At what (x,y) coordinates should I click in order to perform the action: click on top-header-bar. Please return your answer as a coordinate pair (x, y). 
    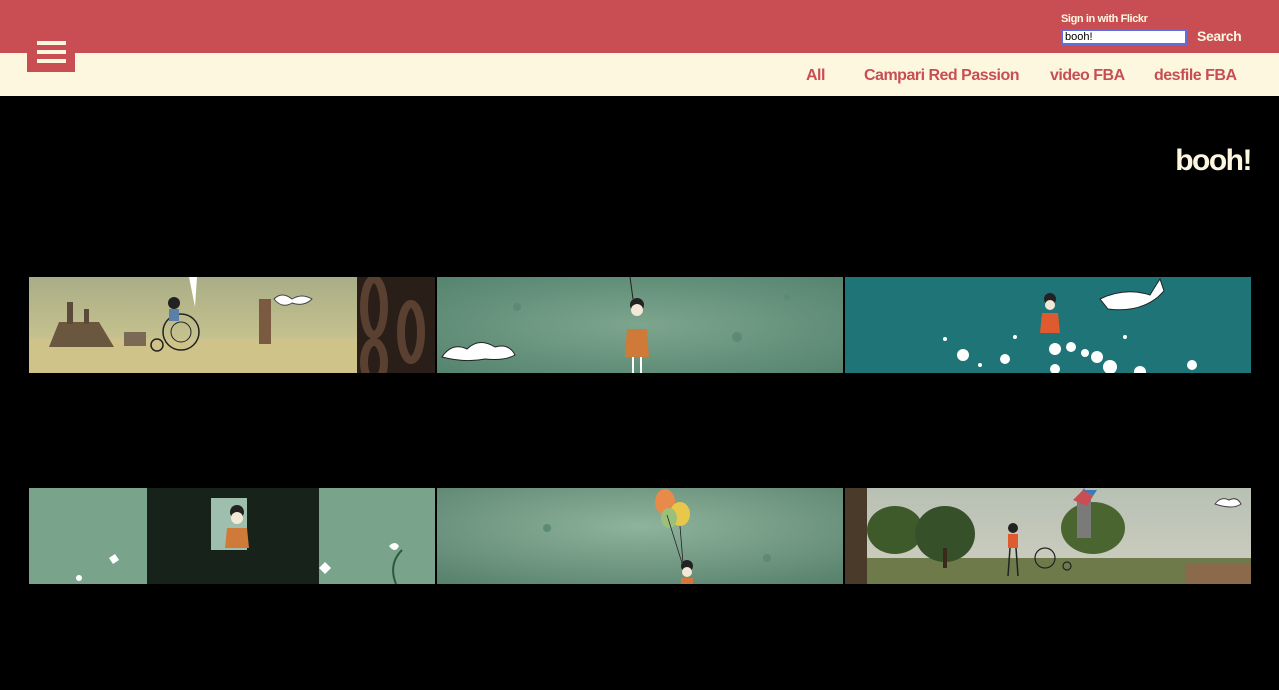
    Looking at the image, I should click on (639, 26).